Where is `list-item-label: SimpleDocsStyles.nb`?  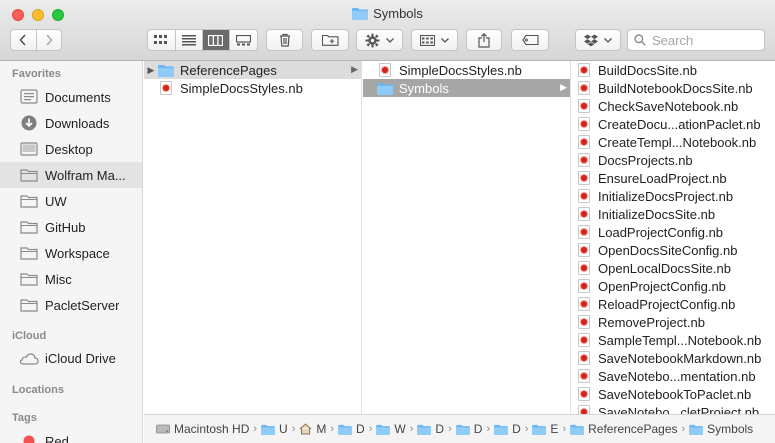 list-item-label: SimpleDocsStyles.nb is located at coordinates (241, 88).